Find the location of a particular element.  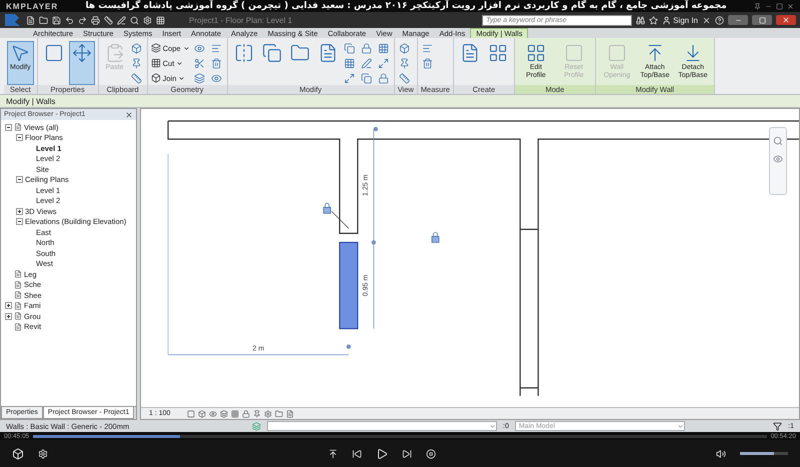

volume-icon is located at coordinates (721, 453).